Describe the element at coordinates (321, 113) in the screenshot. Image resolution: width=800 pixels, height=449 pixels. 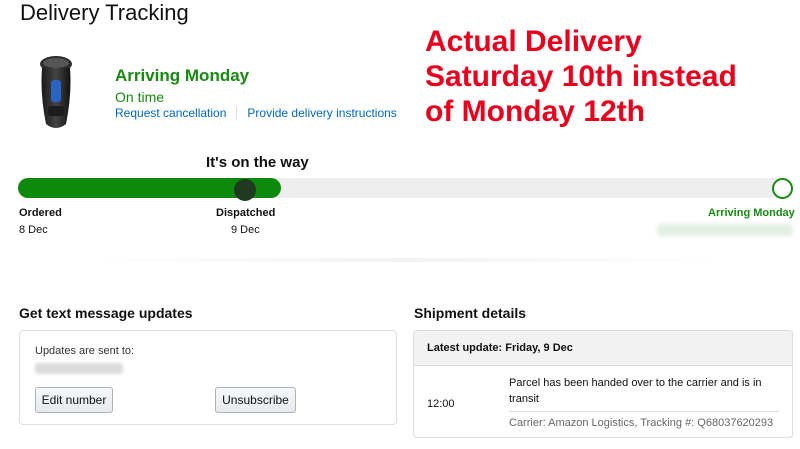
I see `delivery-instructions-link: Provide delivery instructions` at that location.